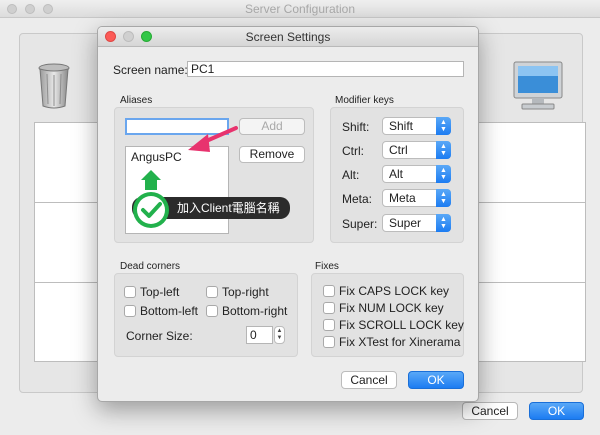 The height and width of the screenshot is (435, 600). What do you see at coordinates (259, 335) in the screenshot?
I see `corner-size-input: 0` at bounding box center [259, 335].